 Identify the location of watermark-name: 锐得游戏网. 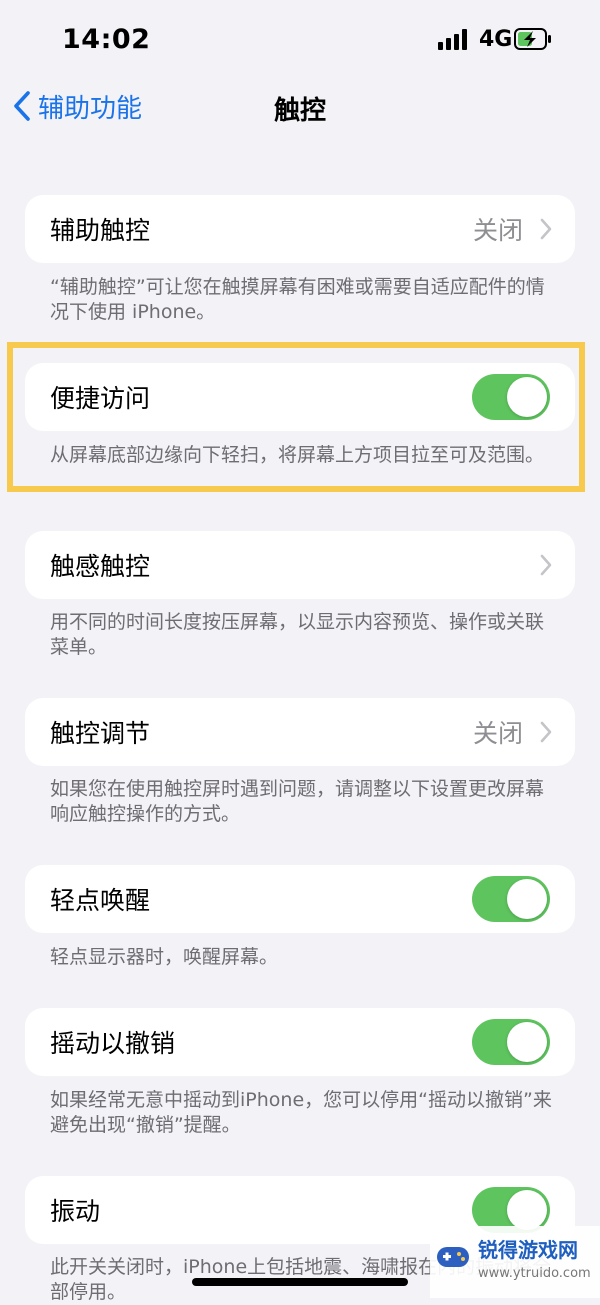
(528, 1250).